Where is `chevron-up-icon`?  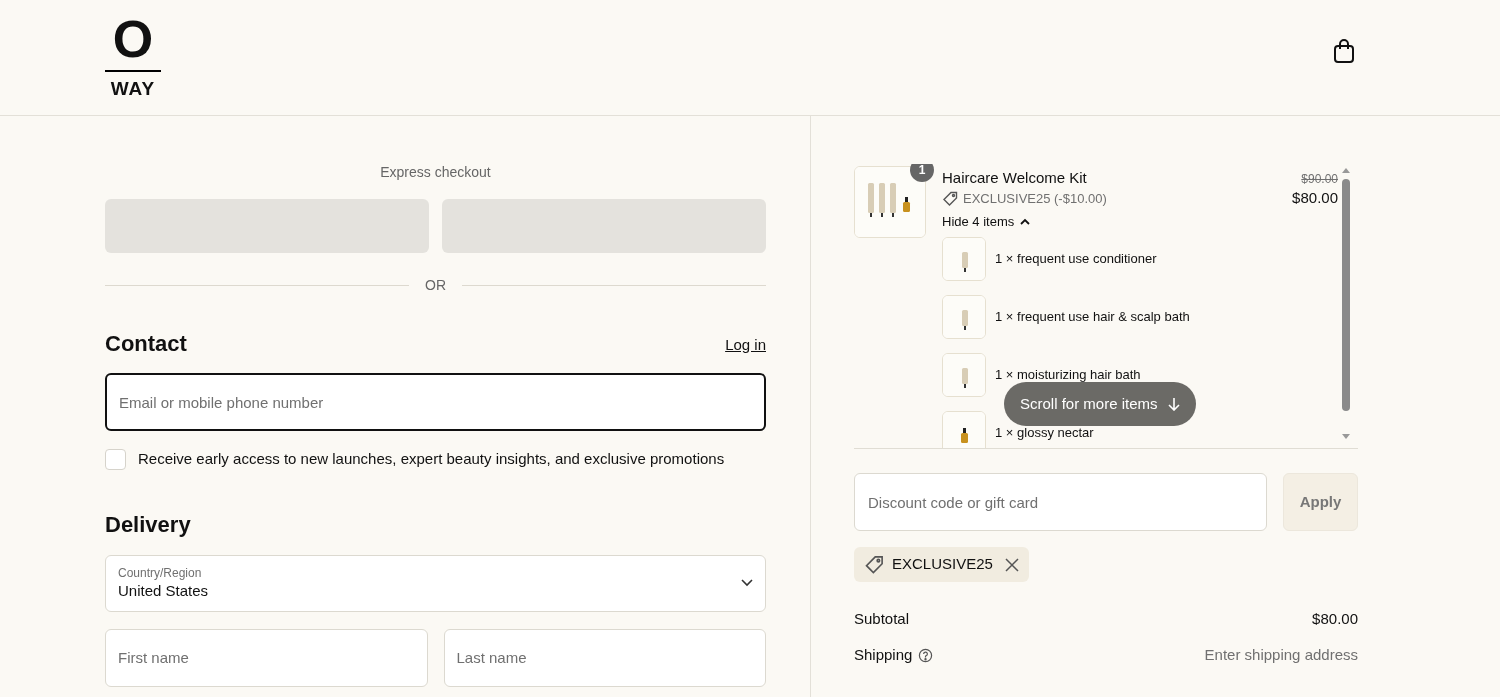
chevron-up-icon is located at coordinates (1025, 221).